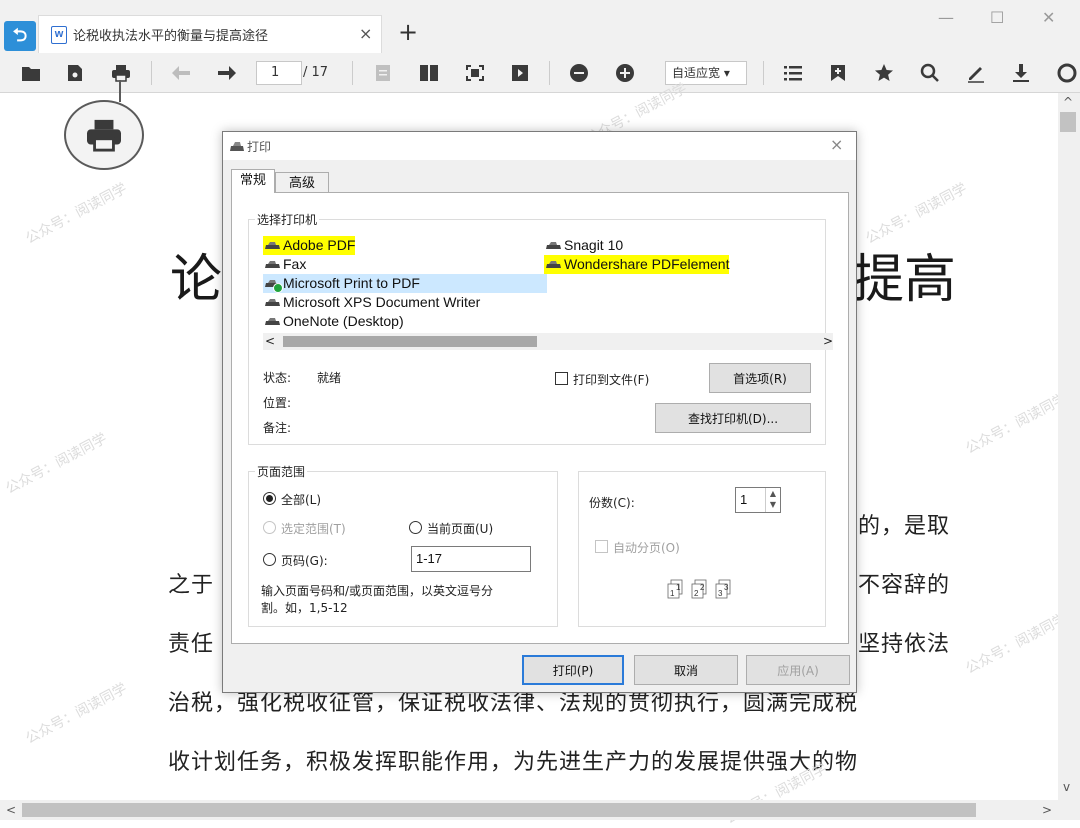 The width and height of the screenshot is (1080, 828). Describe the element at coordinates (259, 147) in the screenshot. I see `dialog-title: 打印` at that location.